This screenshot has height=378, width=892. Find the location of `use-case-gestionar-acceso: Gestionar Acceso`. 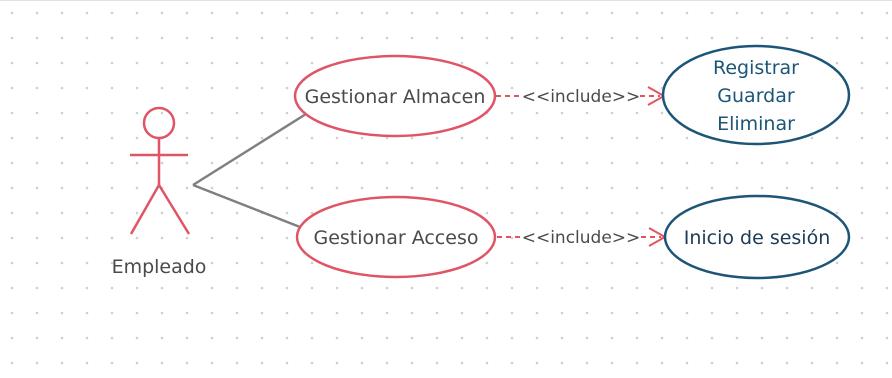

use-case-gestionar-acceso: Gestionar Acceso is located at coordinates (396, 237).